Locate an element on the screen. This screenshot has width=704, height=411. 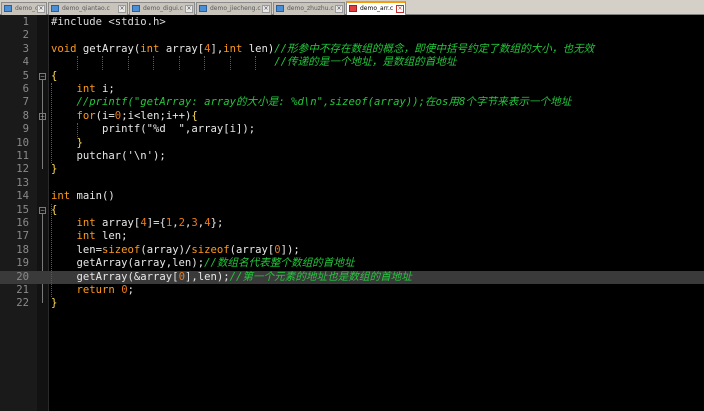
code-token: ], is located at coordinates (217, 48).